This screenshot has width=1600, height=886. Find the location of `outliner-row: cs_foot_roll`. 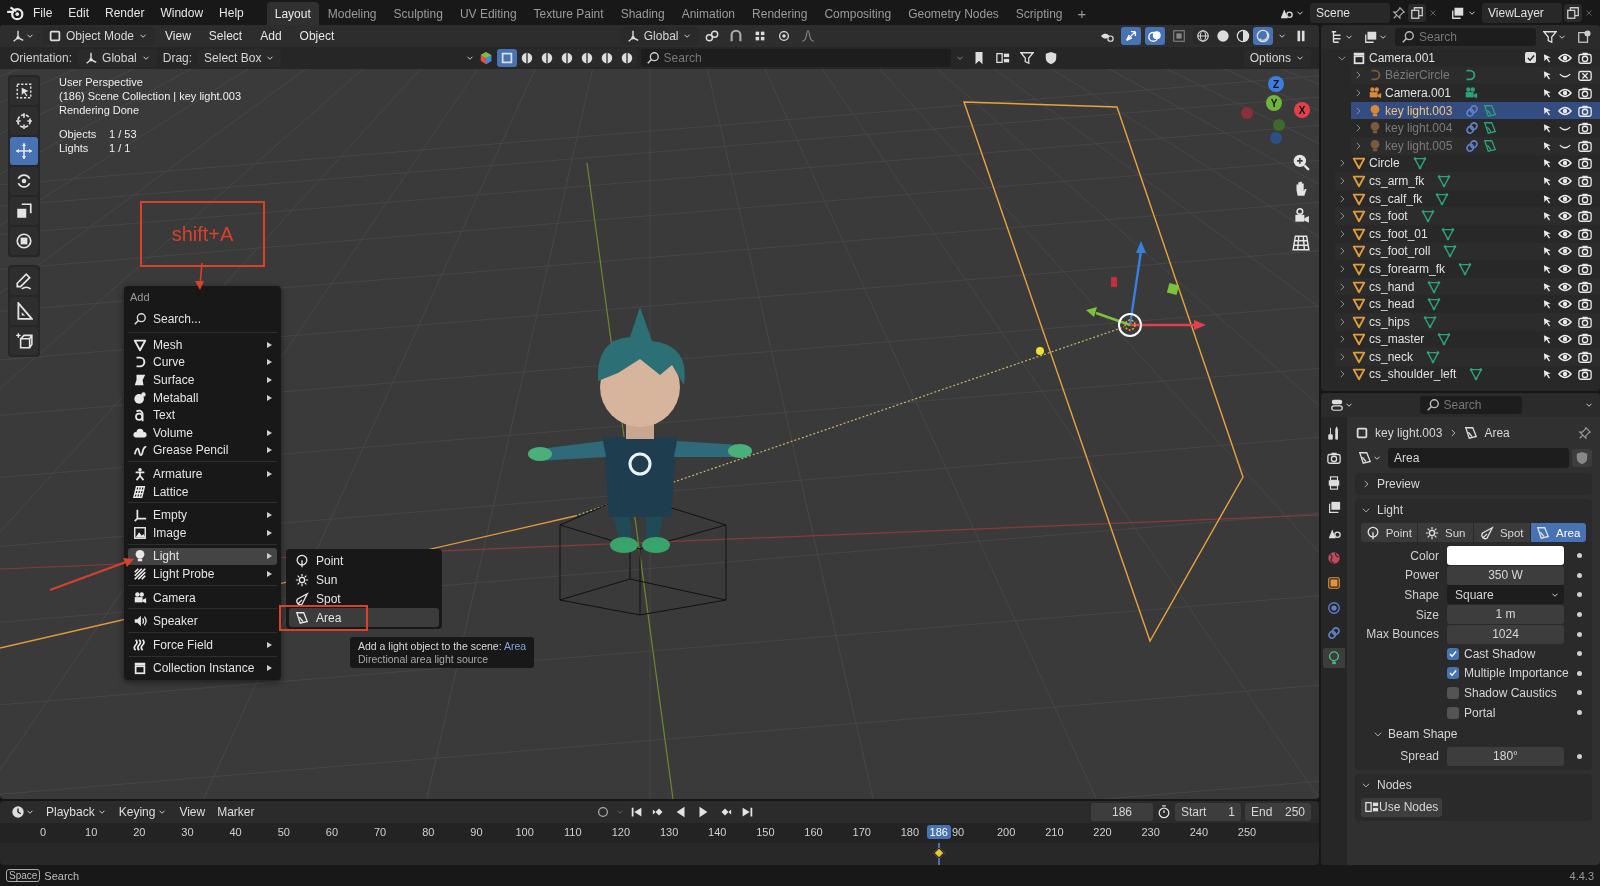

outliner-row: cs_foot_roll is located at coordinates (1467, 251).